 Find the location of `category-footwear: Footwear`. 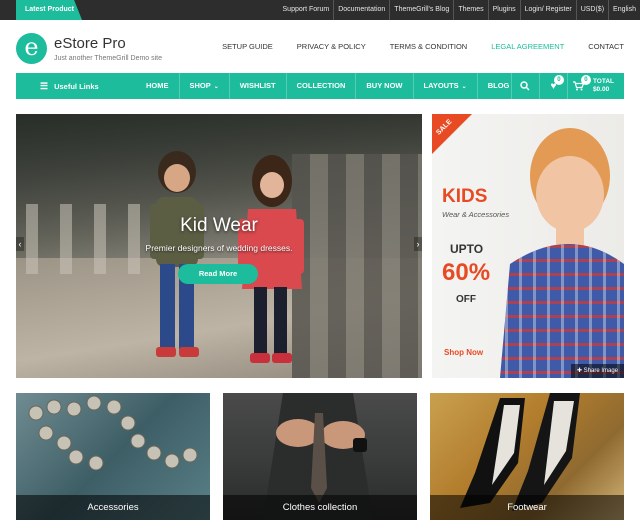

category-footwear: Footwear is located at coordinates (527, 456).